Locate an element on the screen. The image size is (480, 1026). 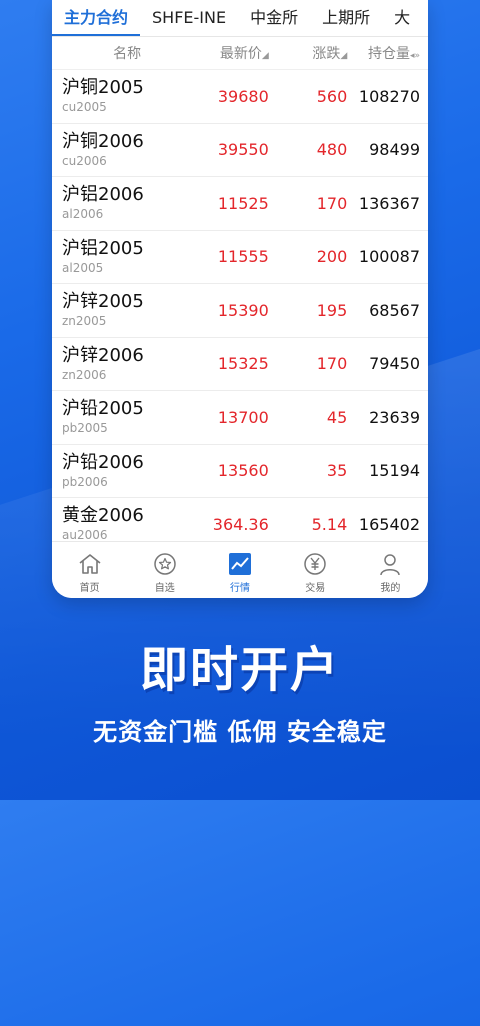
contract-code: al2006 is located at coordinates (83, 214).